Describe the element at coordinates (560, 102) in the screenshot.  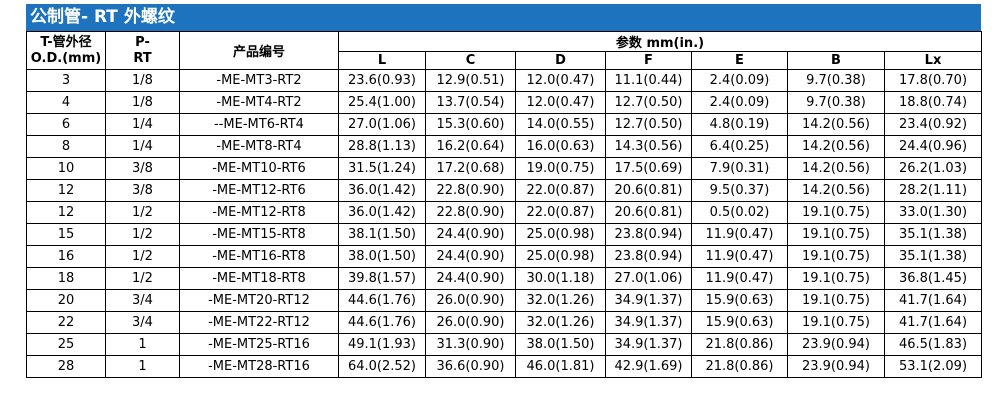
I see `cell-d: 12.0(0.47)` at that location.